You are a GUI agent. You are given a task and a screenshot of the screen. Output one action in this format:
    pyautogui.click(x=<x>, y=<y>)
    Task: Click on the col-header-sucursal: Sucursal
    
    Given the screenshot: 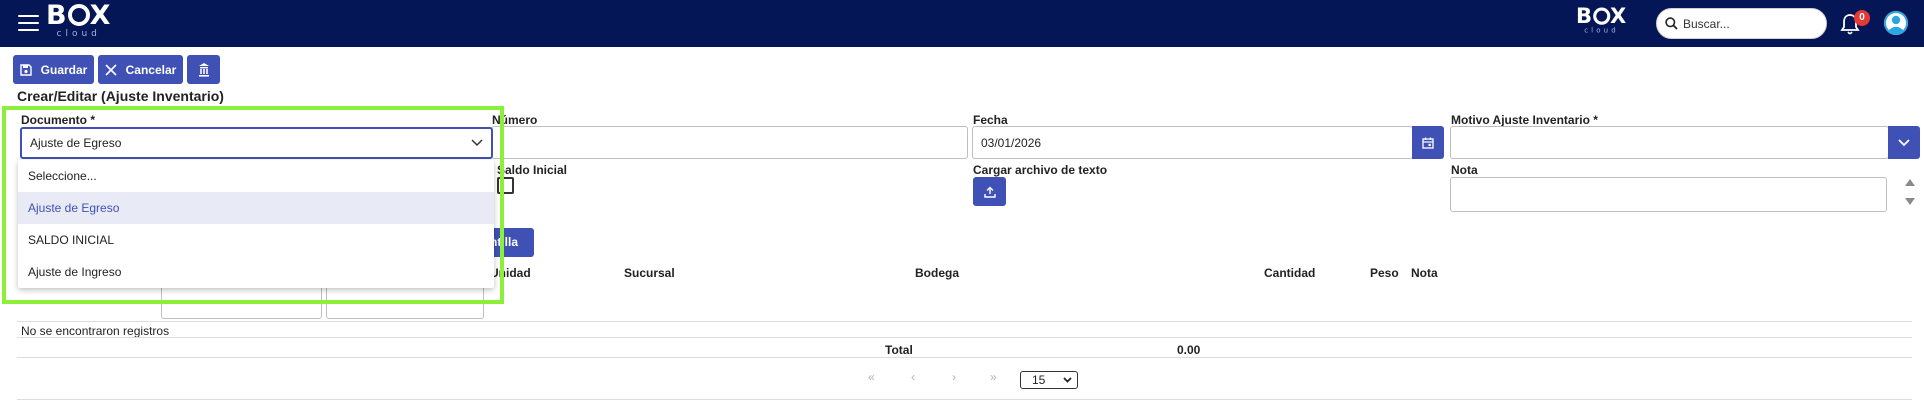 What is the action you would take?
    pyautogui.click(x=649, y=273)
    